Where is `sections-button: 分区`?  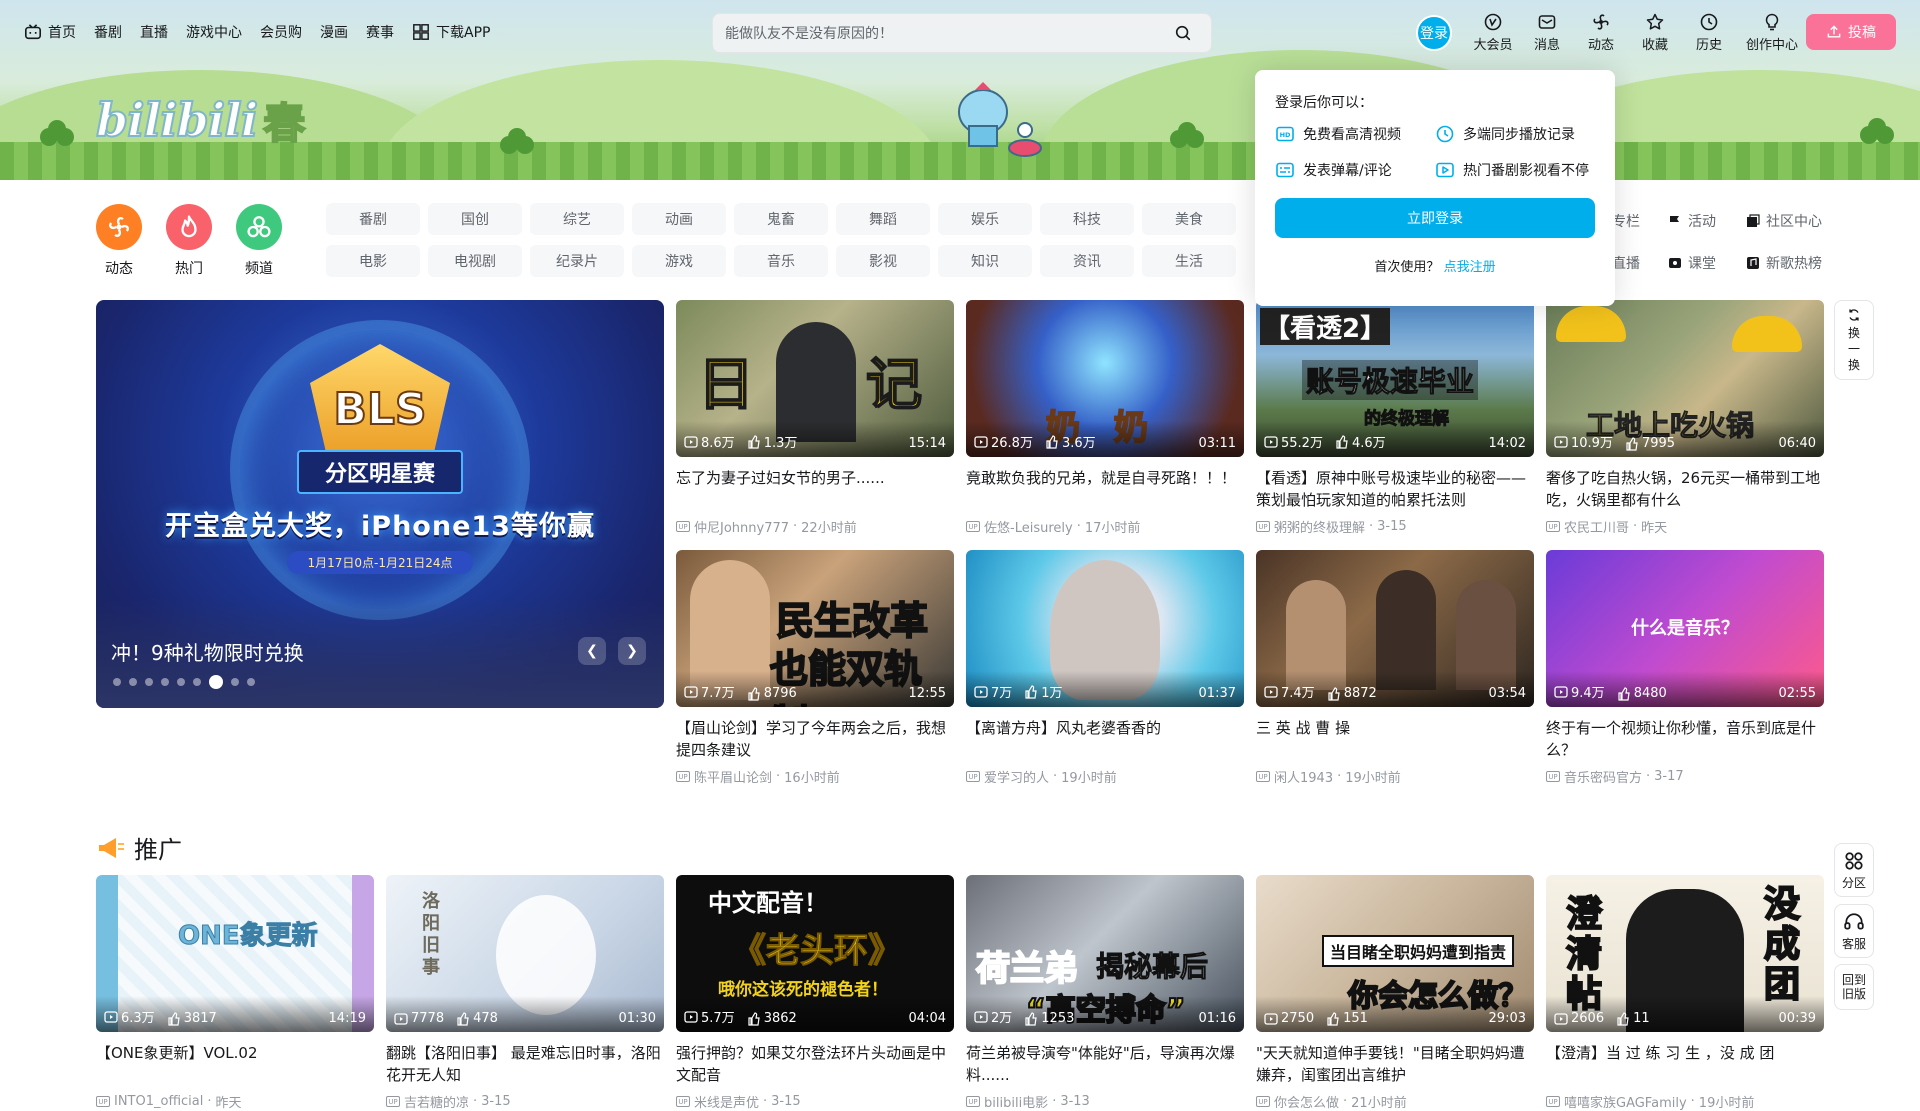
sections-button: 分区 is located at coordinates (1854, 870).